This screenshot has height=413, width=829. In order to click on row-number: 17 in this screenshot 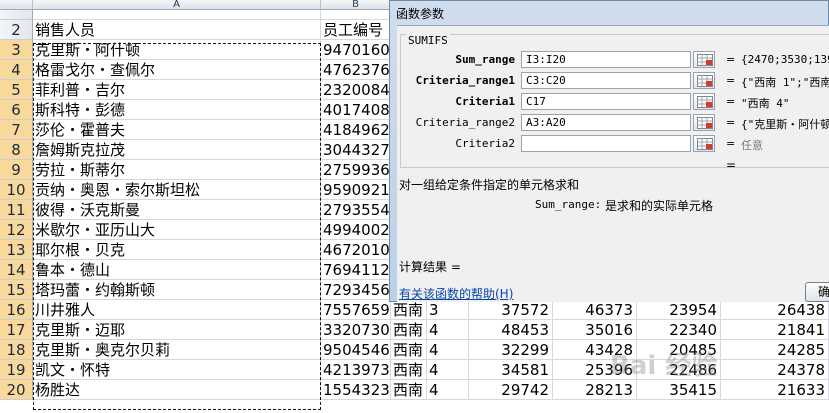, I will do `click(16, 330)`.